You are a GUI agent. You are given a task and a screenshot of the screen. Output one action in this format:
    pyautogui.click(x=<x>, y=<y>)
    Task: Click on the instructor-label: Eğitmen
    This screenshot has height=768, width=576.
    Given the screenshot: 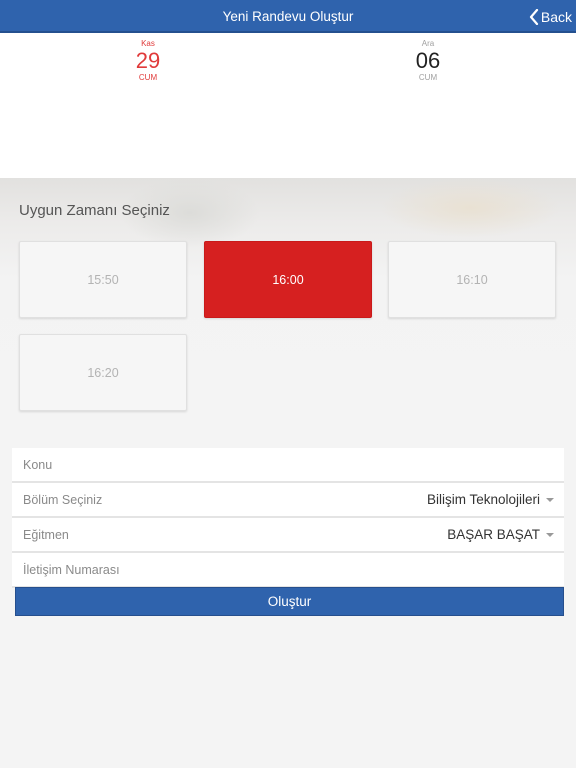 What is the action you would take?
    pyautogui.click(x=46, y=534)
    